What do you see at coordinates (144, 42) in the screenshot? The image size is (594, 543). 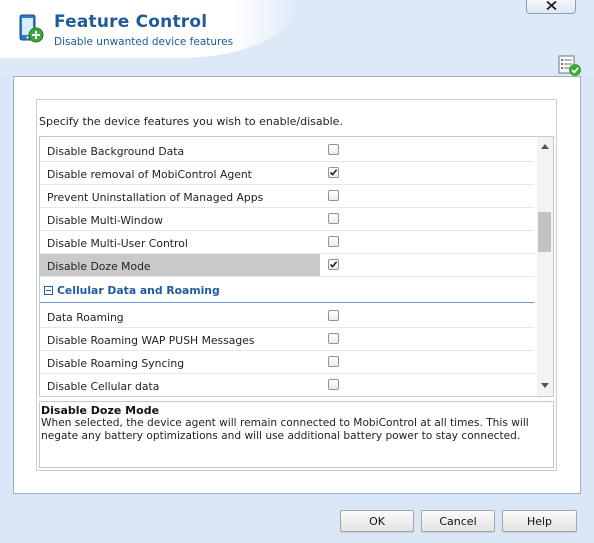 I see `dialog-subtitle: Disable unwanted device features` at bounding box center [144, 42].